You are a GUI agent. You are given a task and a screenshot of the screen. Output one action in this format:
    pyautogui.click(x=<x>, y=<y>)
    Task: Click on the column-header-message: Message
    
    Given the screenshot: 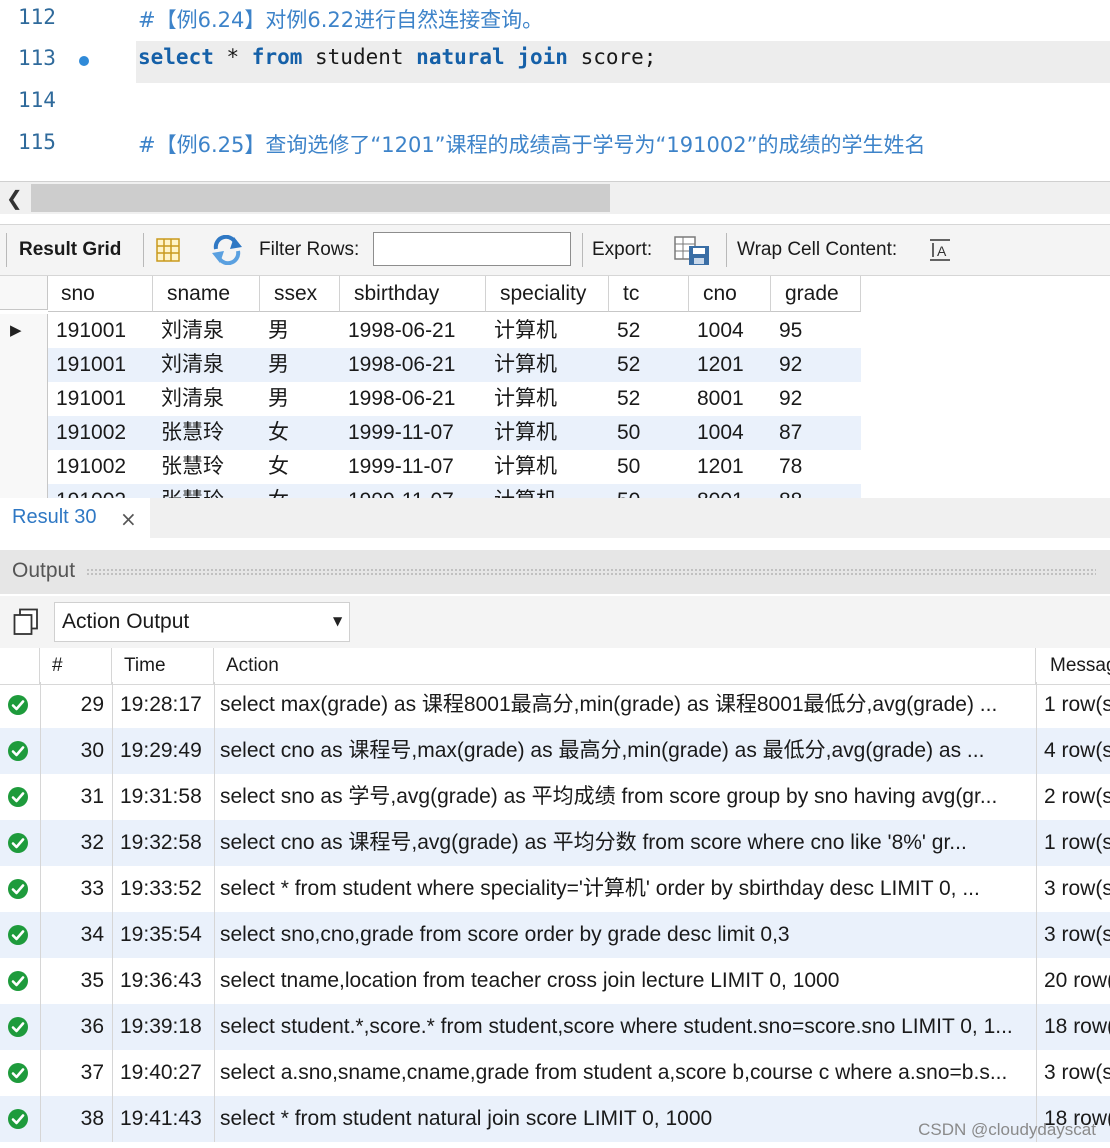 What is the action you would take?
    pyautogui.click(x=1073, y=666)
    